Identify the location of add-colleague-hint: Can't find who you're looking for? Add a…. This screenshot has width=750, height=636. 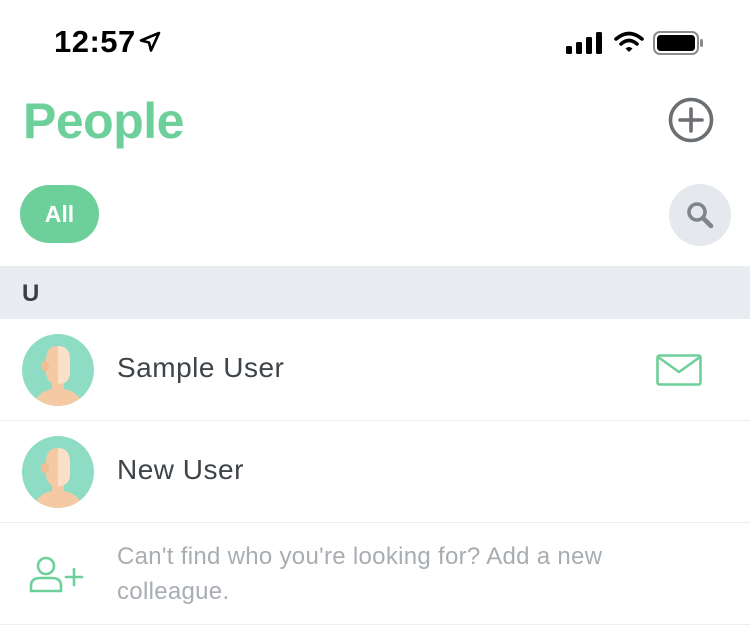
(360, 574).